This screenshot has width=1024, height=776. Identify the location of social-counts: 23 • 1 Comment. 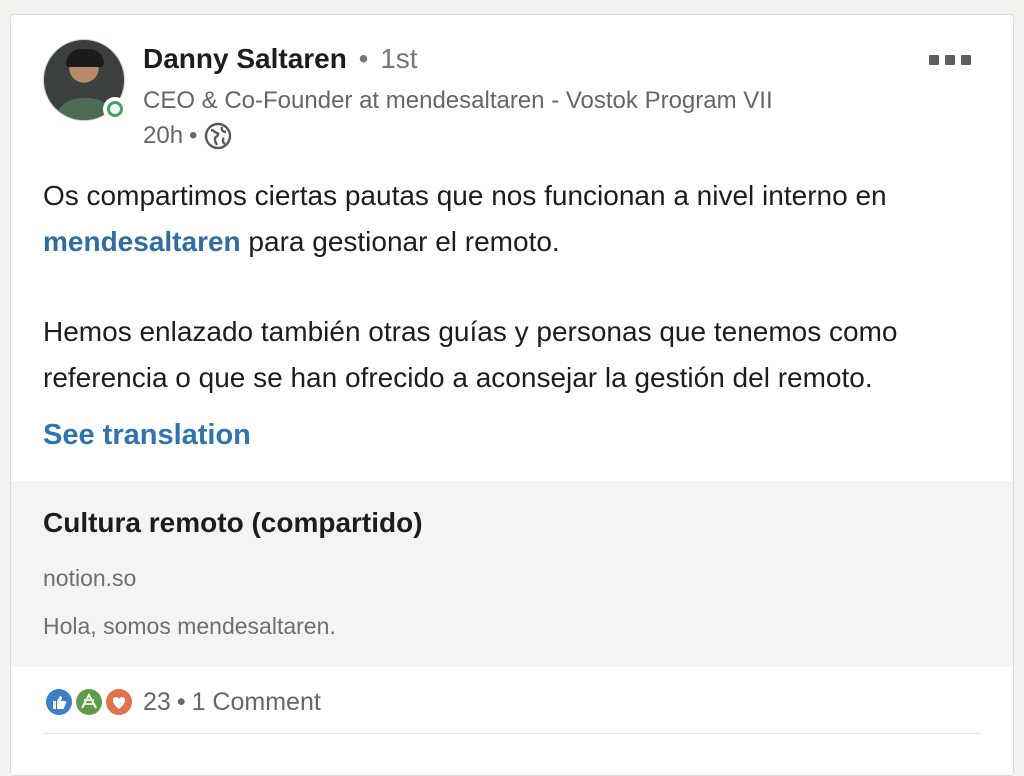
(182, 702).